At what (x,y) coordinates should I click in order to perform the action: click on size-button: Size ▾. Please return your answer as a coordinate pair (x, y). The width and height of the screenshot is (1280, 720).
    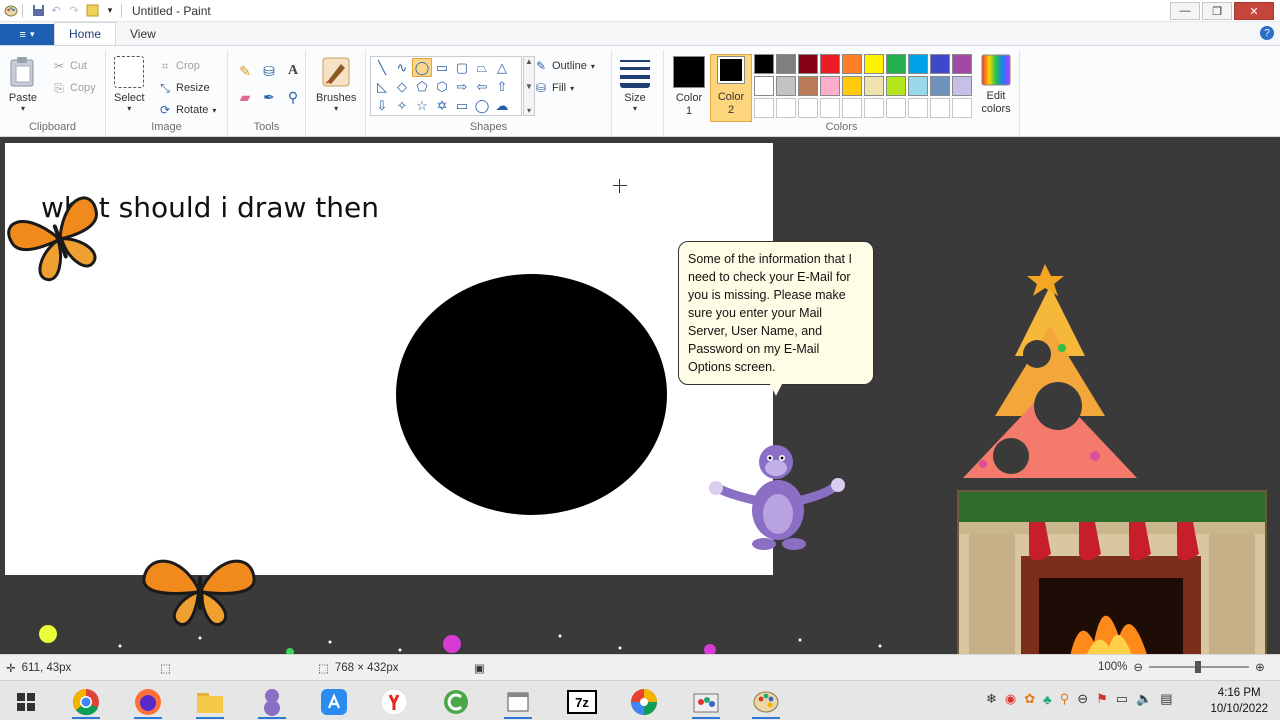
    Looking at the image, I should click on (635, 84).